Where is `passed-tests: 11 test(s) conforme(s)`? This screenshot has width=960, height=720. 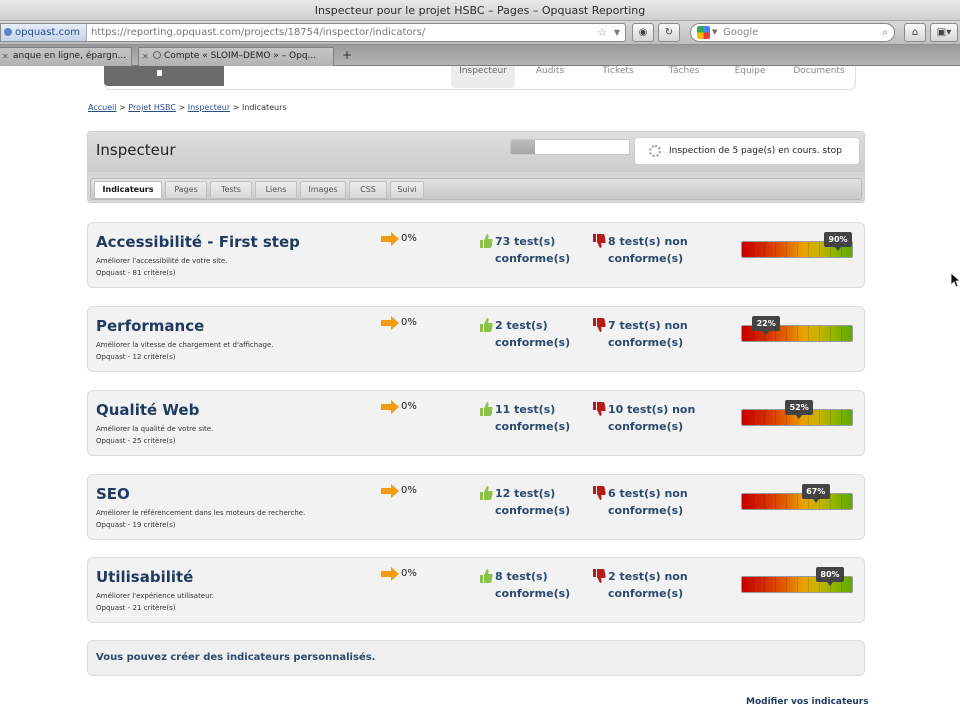 passed-tests: 11 test(s) conforme(s) is located at coordinates (525, 418).